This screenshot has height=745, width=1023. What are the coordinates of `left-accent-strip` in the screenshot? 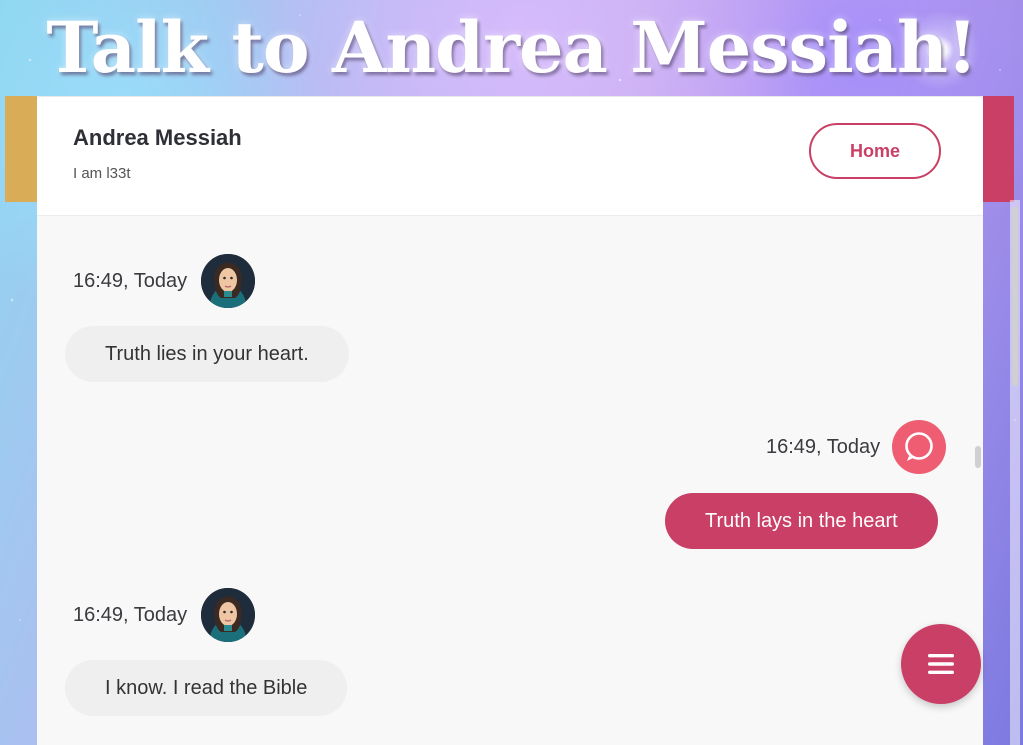 It's located at (22, 149).